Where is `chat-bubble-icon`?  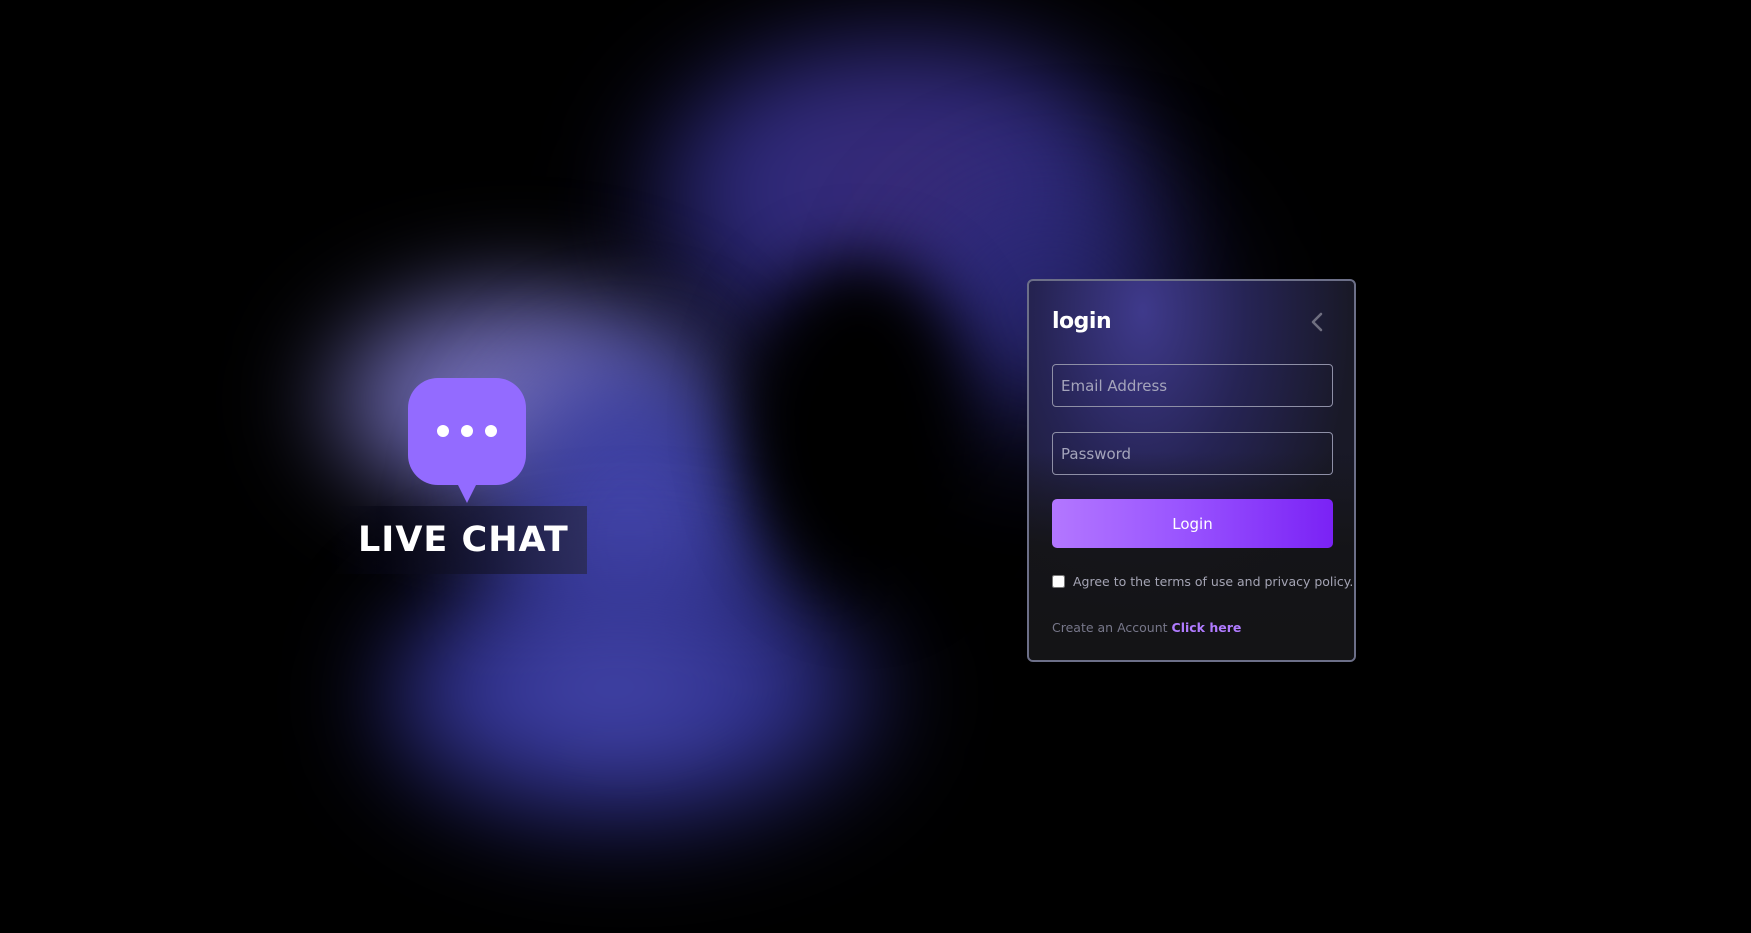 chat-bubble-icon is located at coordinates (467, 441).